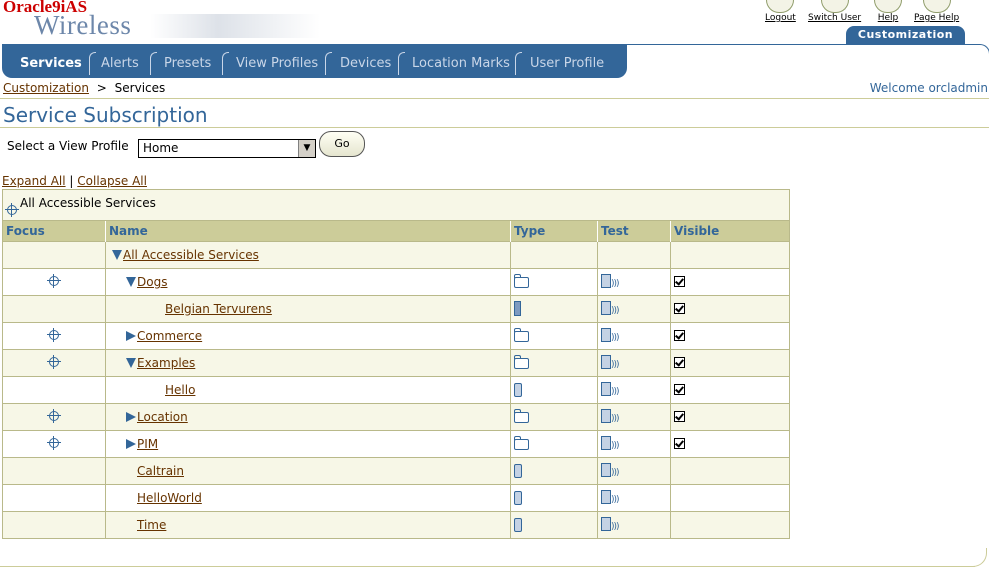  Describe the element at coordinates (342, 144) in the screenshot. I see `go-button: Go` at that location.